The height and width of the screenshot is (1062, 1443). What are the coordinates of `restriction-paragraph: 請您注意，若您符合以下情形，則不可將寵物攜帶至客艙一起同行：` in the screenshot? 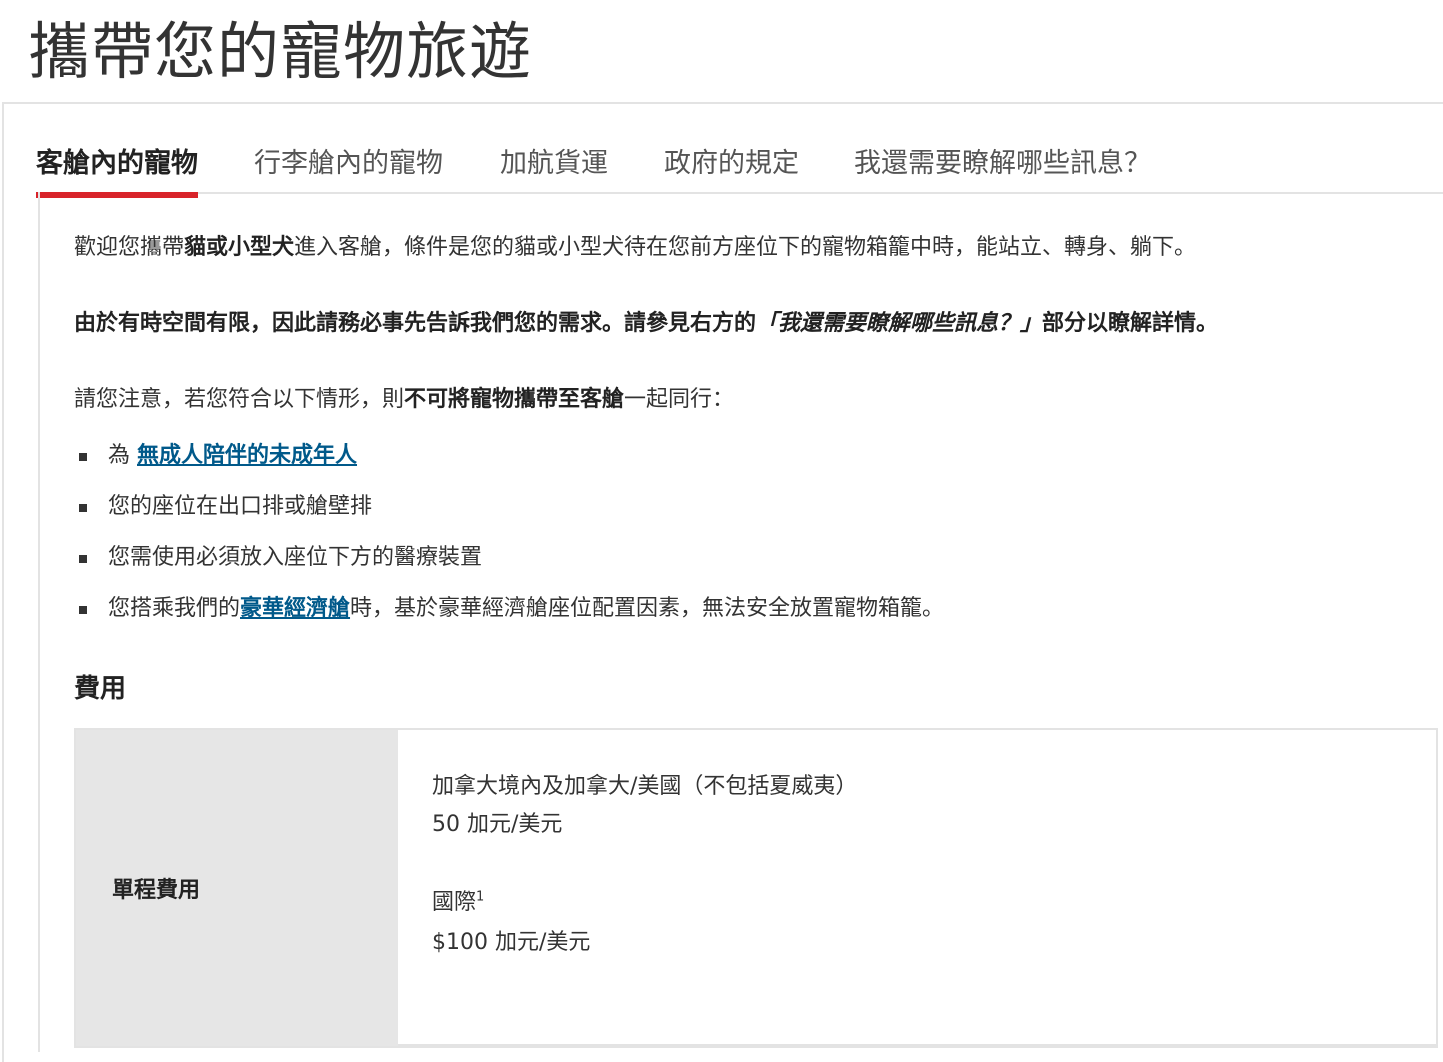 It's located at (404, 399).